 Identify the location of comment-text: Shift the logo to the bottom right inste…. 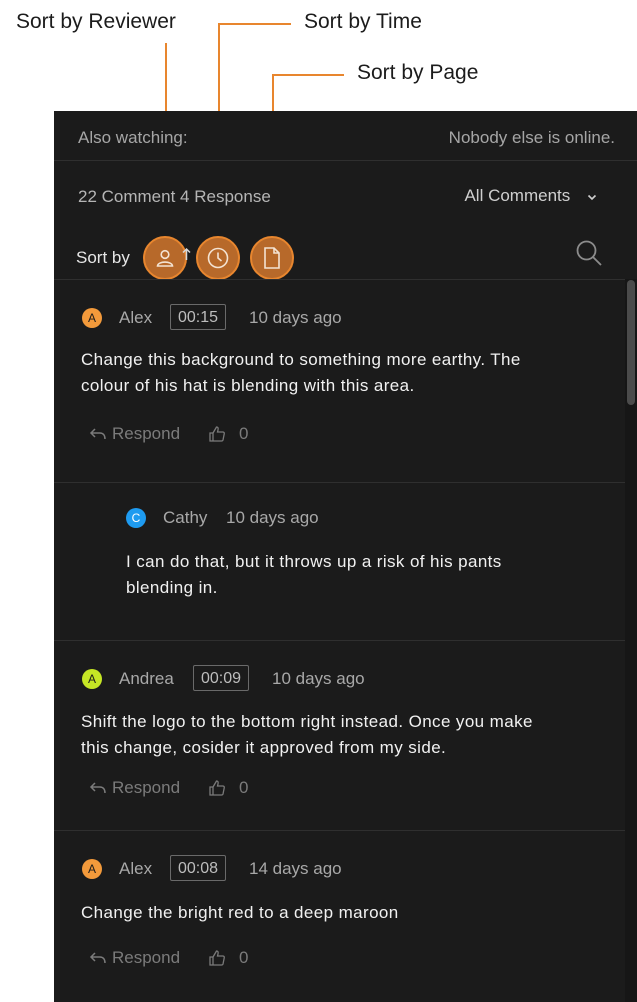
(307, 735).